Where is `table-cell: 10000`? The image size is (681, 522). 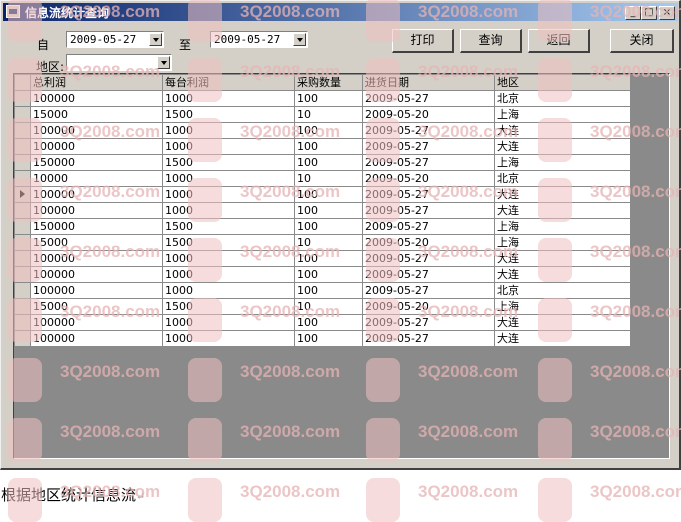 table-cell: 10000 is located at coordinates (96, 178).